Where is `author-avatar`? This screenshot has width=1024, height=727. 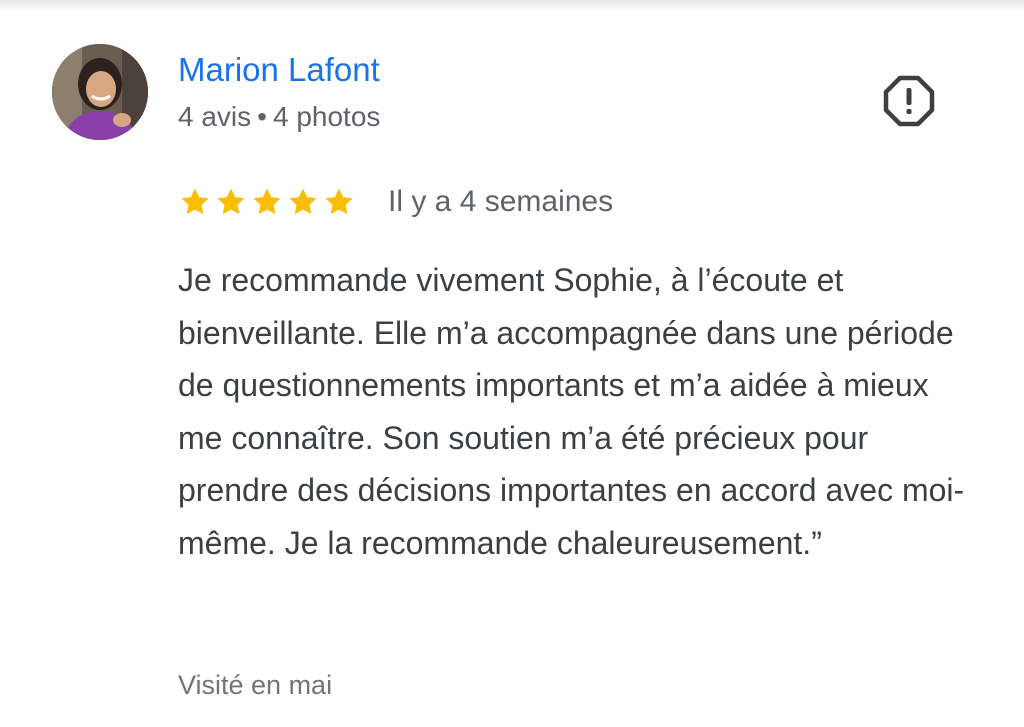 author-avatar is located at coordinates (100, 92).